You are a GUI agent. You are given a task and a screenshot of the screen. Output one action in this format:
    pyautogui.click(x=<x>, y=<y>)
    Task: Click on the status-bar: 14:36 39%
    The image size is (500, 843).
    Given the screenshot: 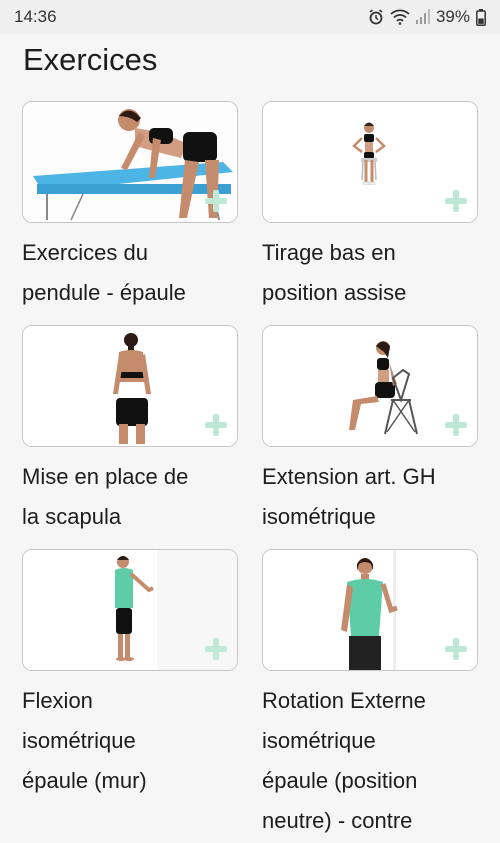 What is the action you would take?
    pyautogui.click(x=250, y=17)
    